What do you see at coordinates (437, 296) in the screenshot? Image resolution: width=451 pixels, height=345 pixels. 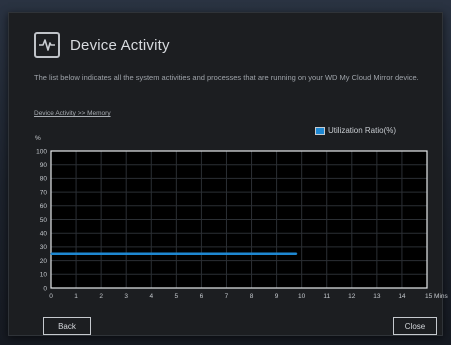 I see `x-tick-label: 15 Mins` at bounding box center [437, 296].